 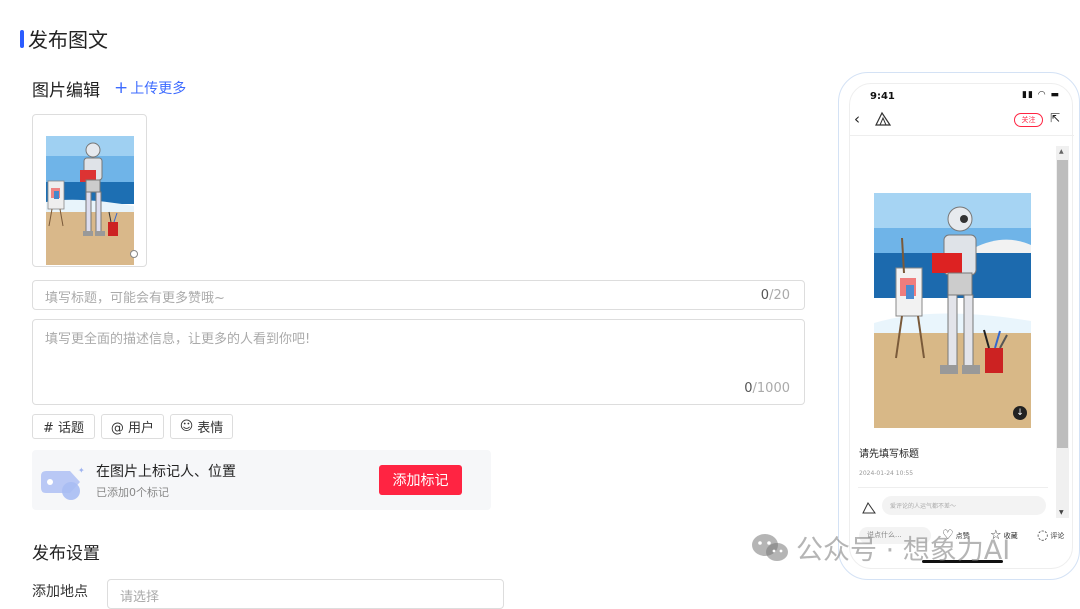 What do you see at coordinates (882, 96) in the screenshot?
I see `phone-status-time: 9:41` at bounding box center [882, 96].